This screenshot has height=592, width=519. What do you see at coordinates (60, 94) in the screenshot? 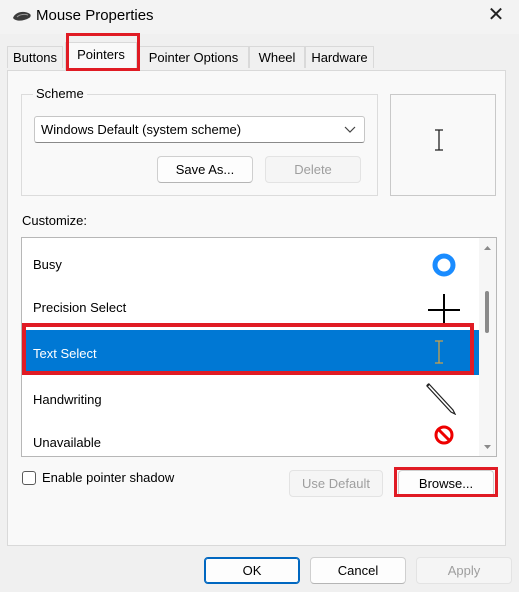
I see `scheme-label: Scheme` at bounding box center [60, 94].